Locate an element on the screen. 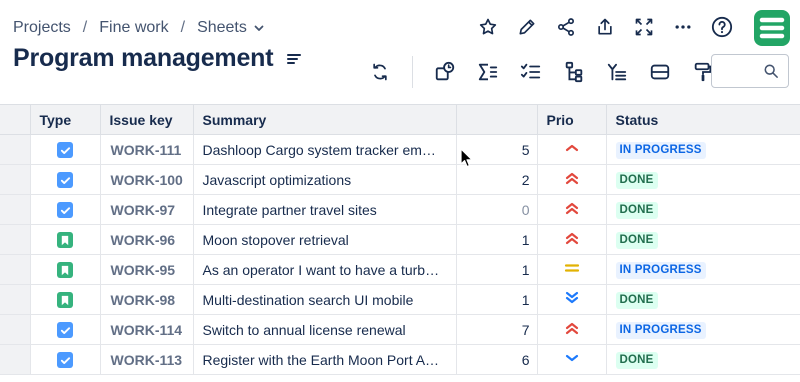 The width and height of the screenshot is (800, 382). table-row: WORK-96 Moon stopover retrieval 1 DONE is located at coordinates (400, 239).